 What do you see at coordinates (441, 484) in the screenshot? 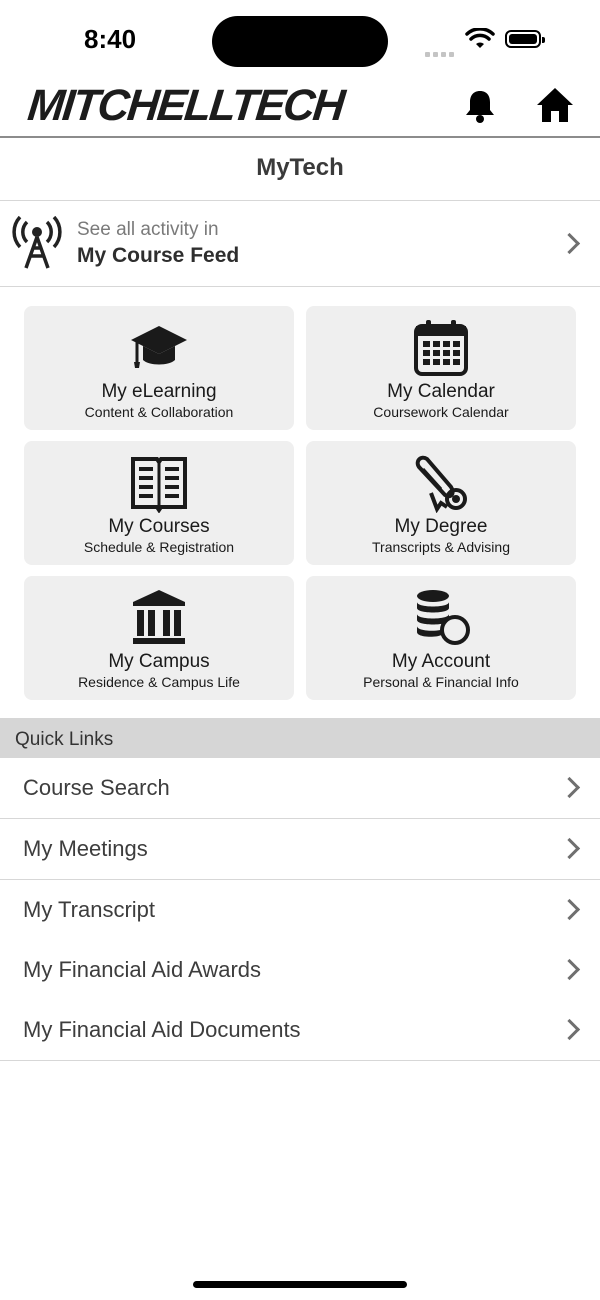
I see `diploma-icon` at bounding box center [441, 484].